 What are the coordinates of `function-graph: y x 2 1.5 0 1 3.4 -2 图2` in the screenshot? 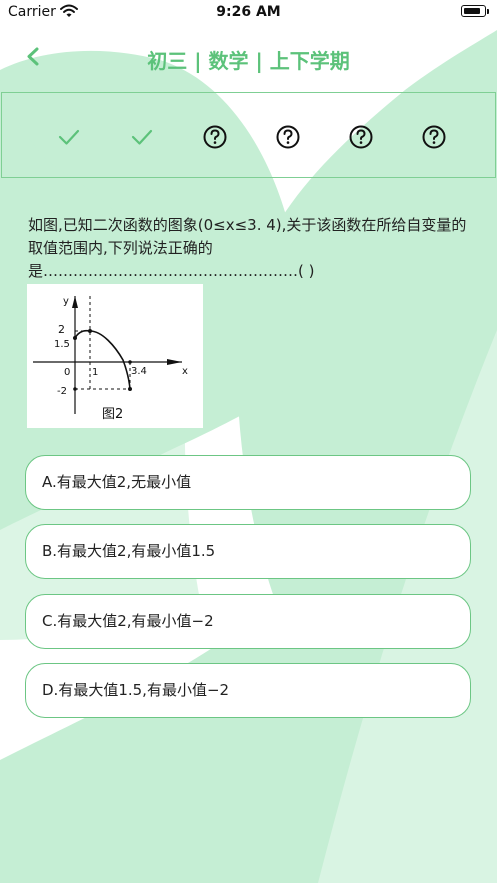 It's located at (110, 359).